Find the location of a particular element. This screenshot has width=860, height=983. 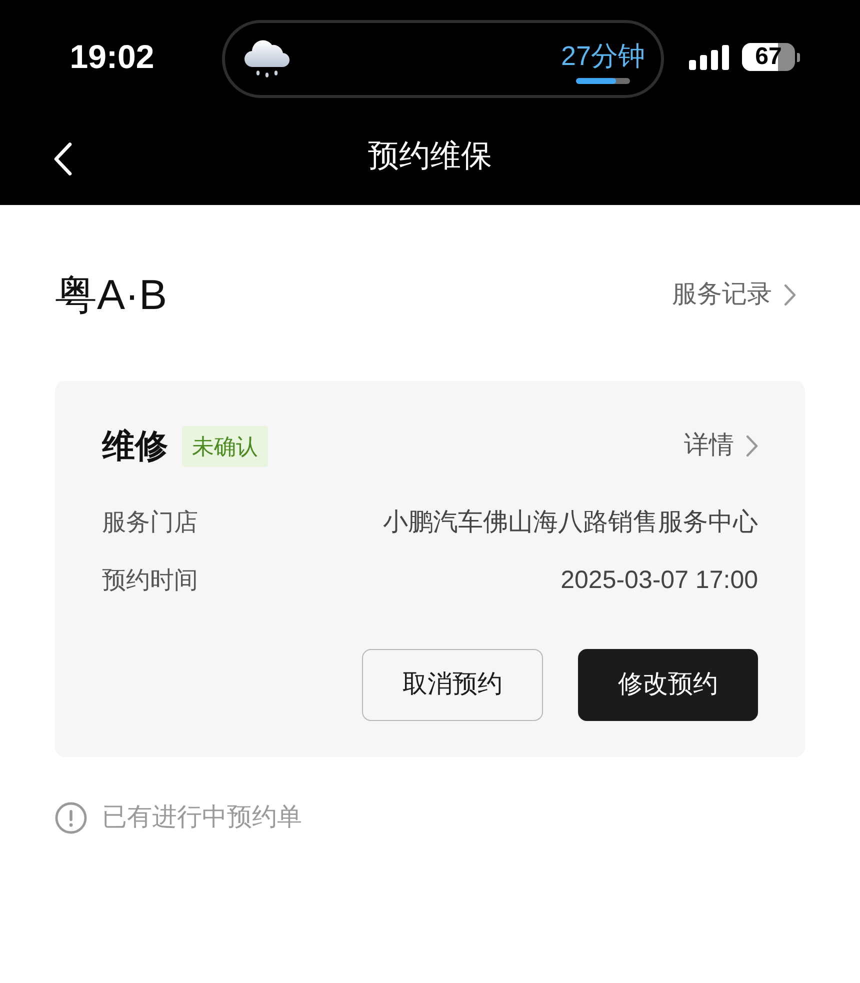

clock-time: 19:02 is located at coordinates (111, 57).